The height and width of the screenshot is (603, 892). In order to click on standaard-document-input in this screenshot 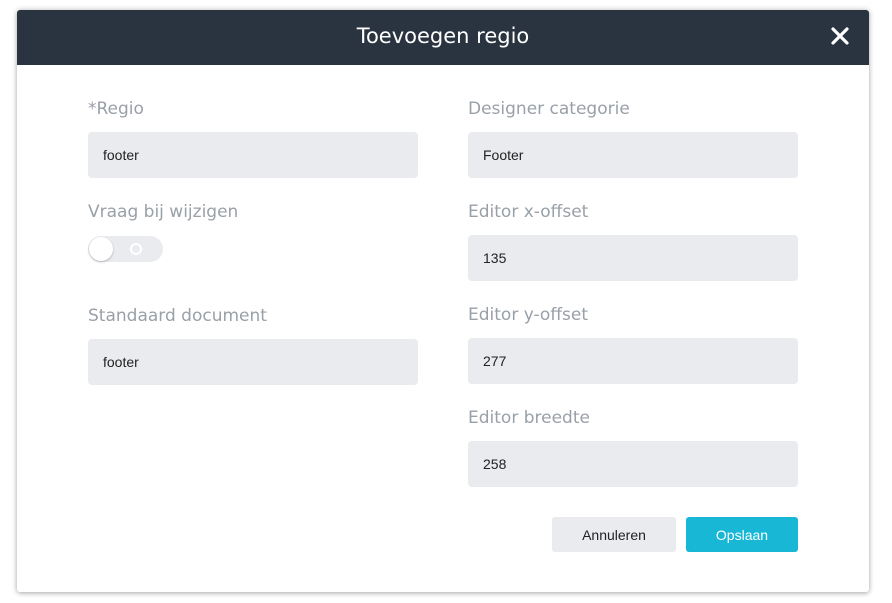, I will do `click(253, 362)`.